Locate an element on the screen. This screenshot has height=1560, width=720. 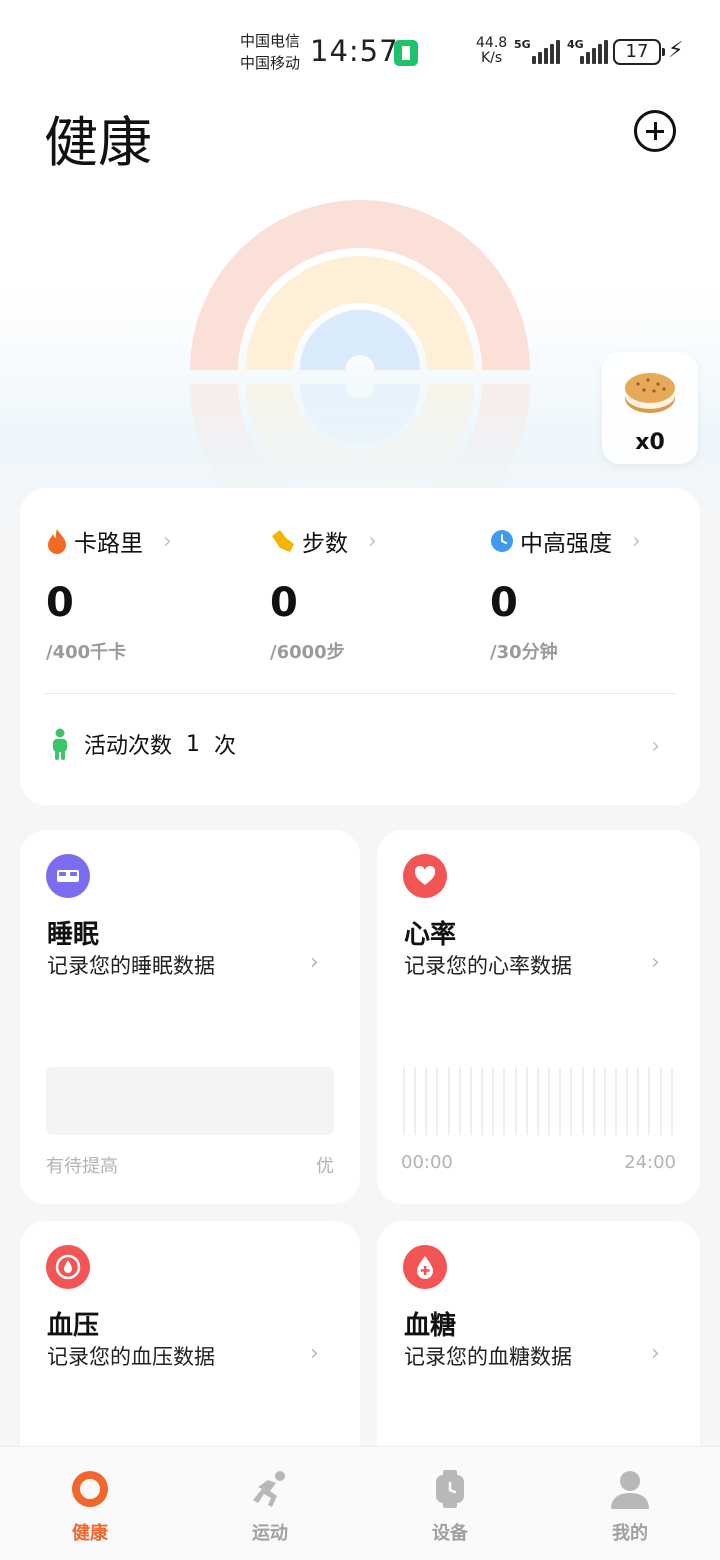
blood-pressure-icon is located at coordinates (68, 1267).